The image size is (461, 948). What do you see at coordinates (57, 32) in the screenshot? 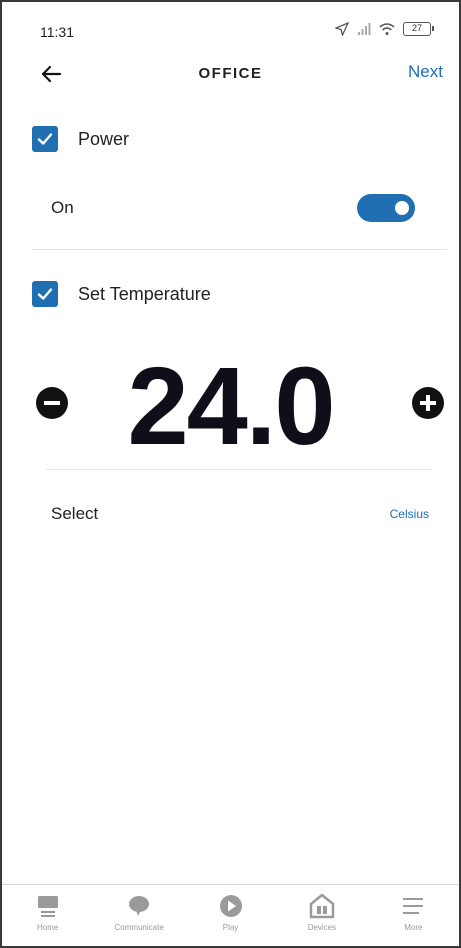
I see `status-time: 11:31` at bounding box center [57, 32].